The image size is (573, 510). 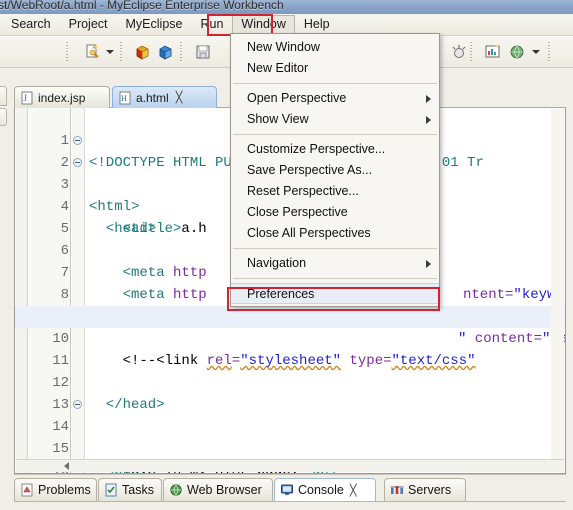 I want to click on editor-tab-label: a.html, so click(x=152, y=97).